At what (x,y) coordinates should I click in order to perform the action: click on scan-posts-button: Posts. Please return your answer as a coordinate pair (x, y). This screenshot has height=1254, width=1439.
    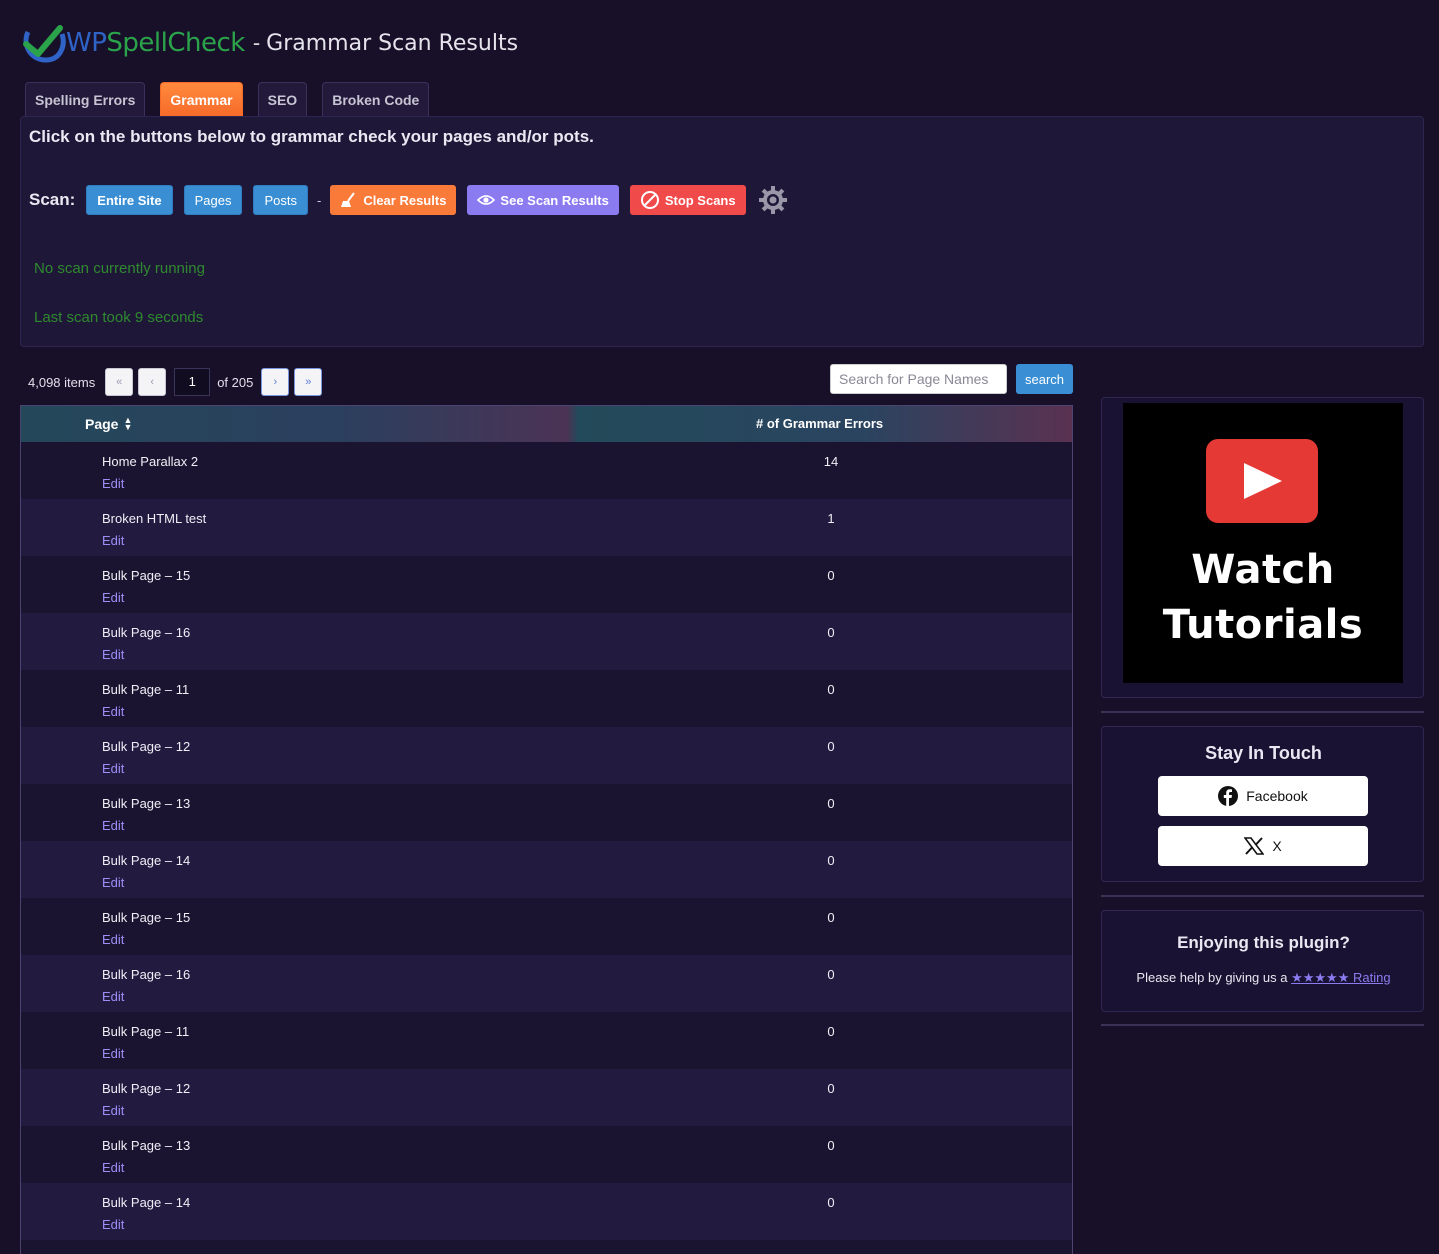
    Looking at the image, I should click on (280, 200).